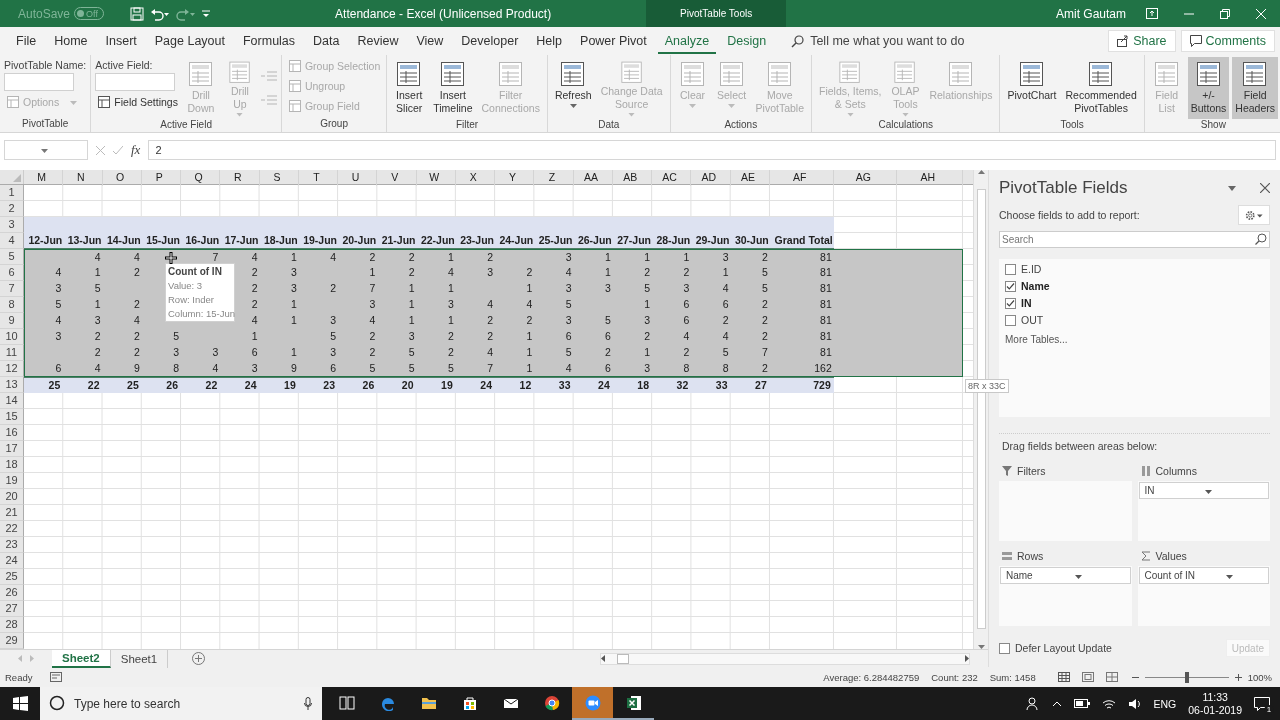 The width and height of the screenshot is (1280, 720). What do you see at coordinates (515, 241) in the screenshot?
I see `column-label: 24-Jun` at bounding box center [515, 241].